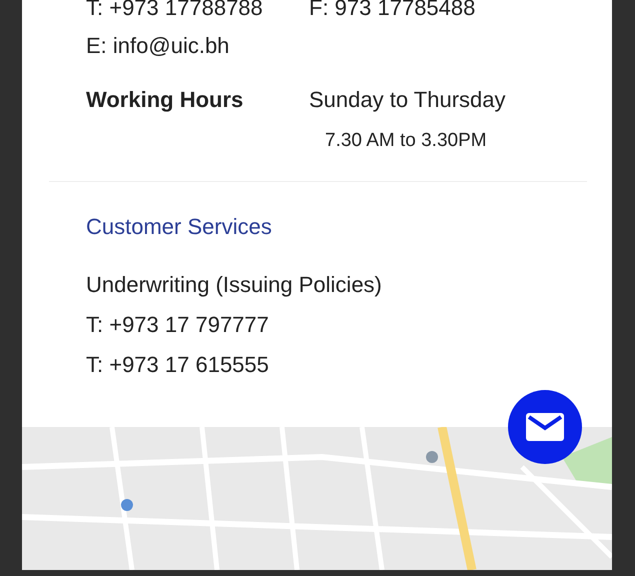 The width and height of the screenshot is (635, 576). What do you see at coordinates (175, 11) in the screenshot?
I see `phone-number: T: +973 17788788` at bounding box center [175, 11].